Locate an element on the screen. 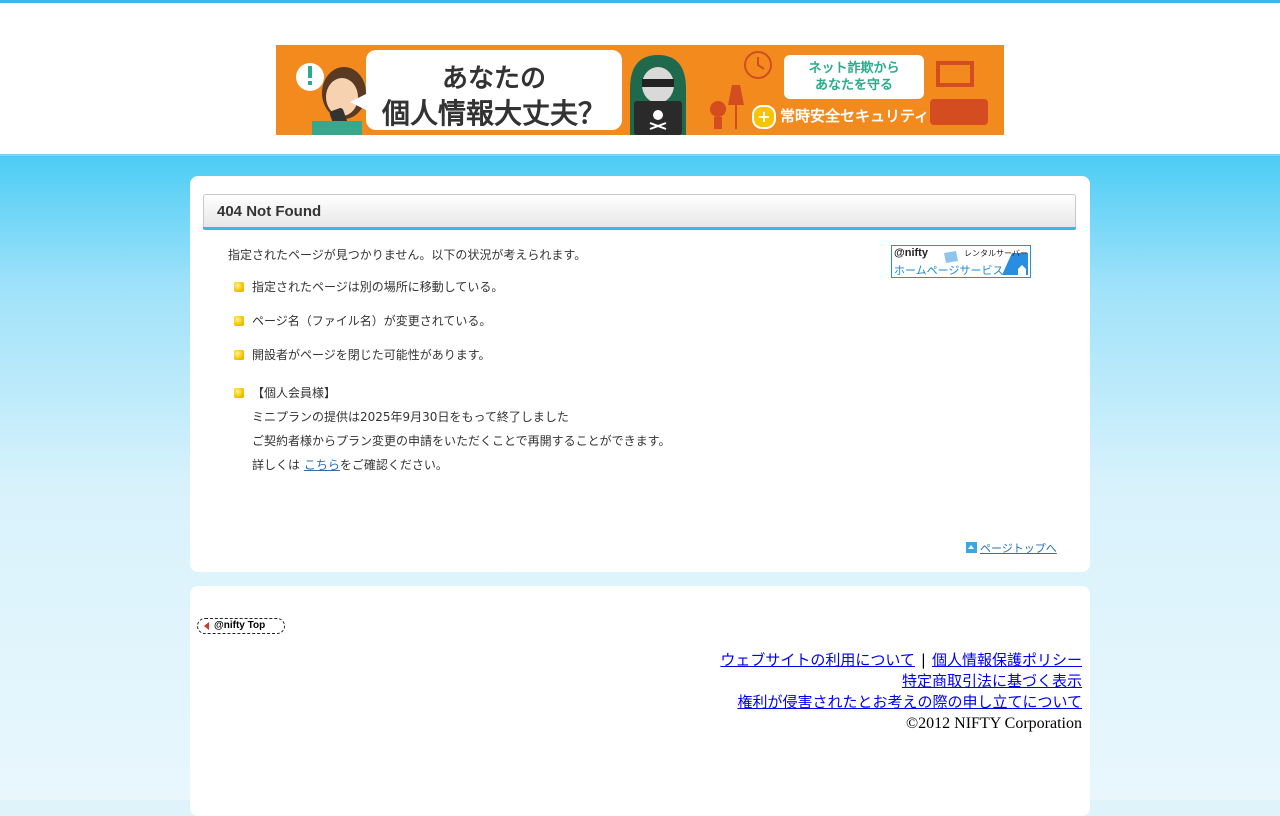  member-notice-heading: 【個人会員様】 is located at coordinates (294, 393).